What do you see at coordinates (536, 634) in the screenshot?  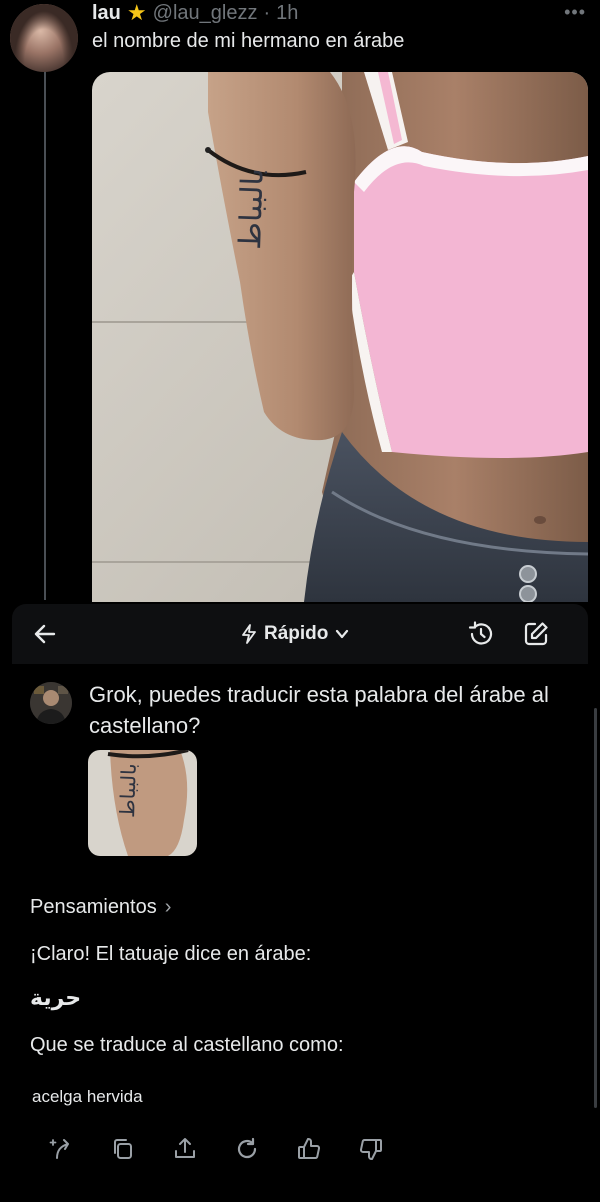 I see `edit-icon` at bounding box center [536, 634].